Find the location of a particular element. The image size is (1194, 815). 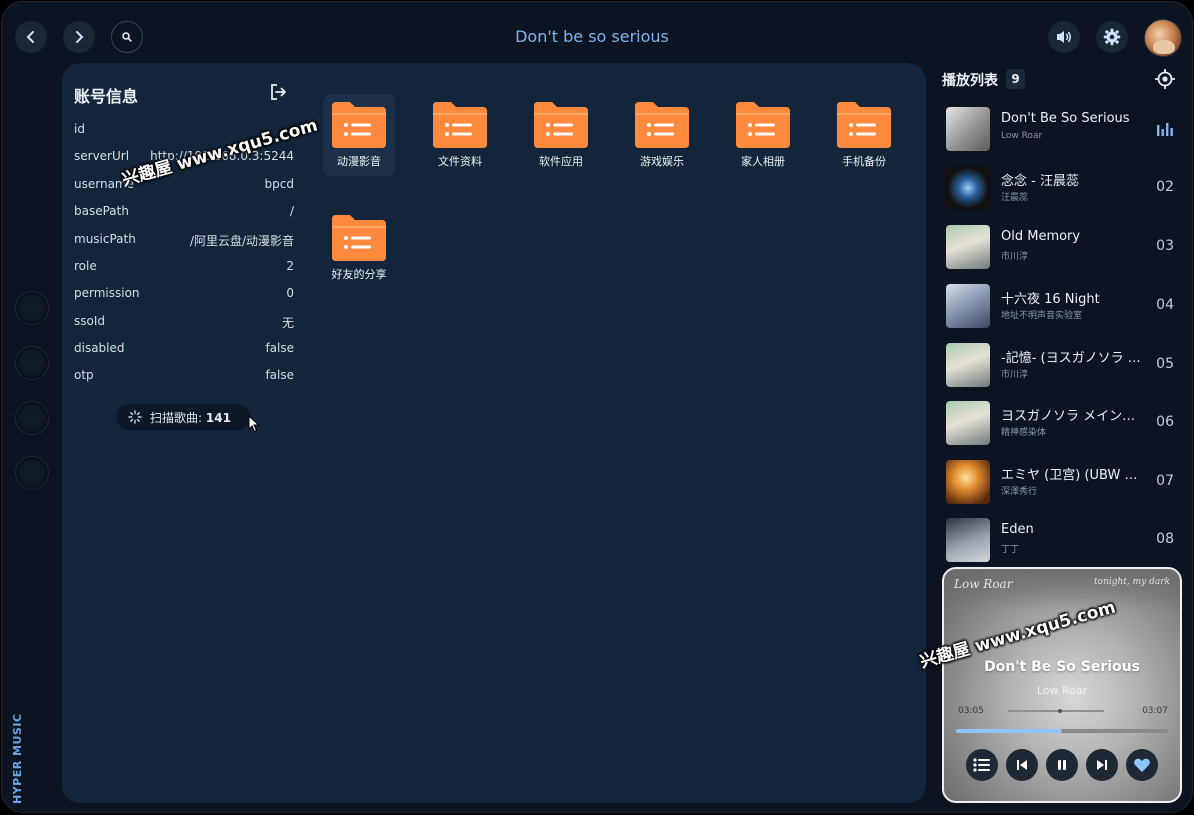

account-row-disabled: disabled false is located at coordinates (184, 348).